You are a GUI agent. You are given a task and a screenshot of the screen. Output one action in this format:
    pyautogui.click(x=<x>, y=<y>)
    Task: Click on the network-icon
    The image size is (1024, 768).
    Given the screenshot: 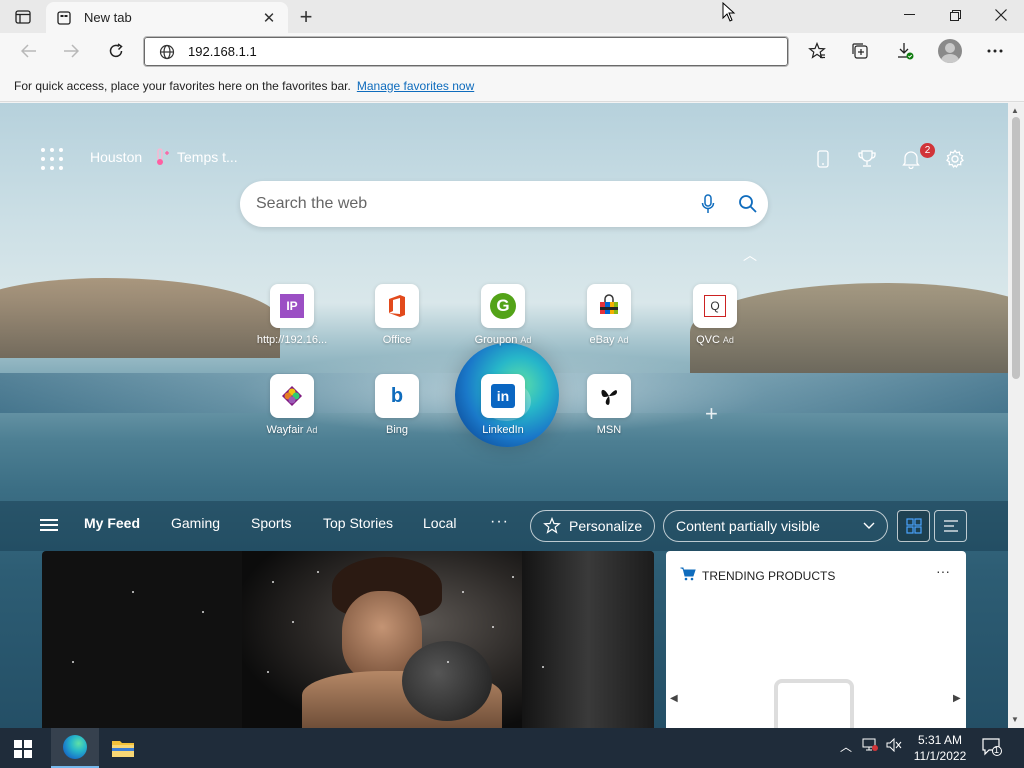 What is the action you would take?
    pyautogui.click(x=870, y=746)
    